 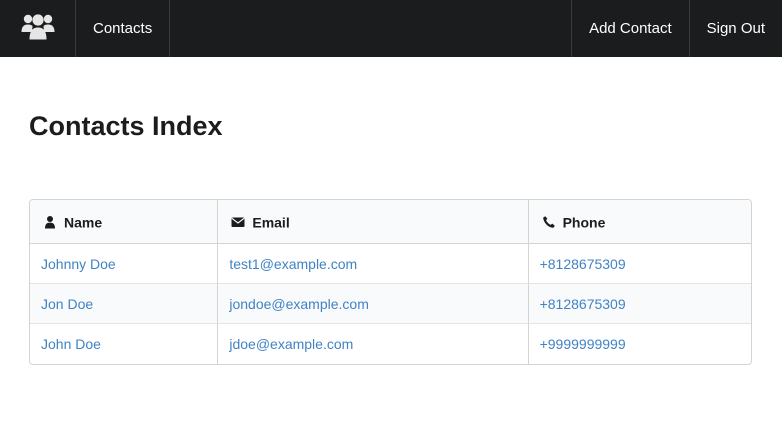 I want to click on nav-contacts-link: Contacts, so click(x=123, y=28).